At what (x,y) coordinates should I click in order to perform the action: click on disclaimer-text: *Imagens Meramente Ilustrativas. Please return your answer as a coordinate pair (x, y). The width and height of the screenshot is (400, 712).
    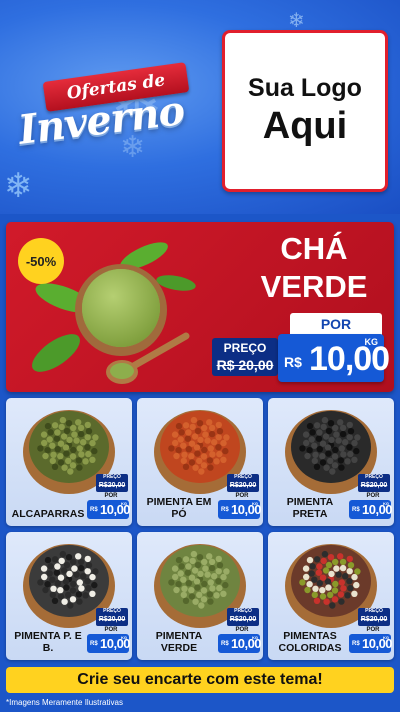
    Looking at the image, I should click on (64, 702).